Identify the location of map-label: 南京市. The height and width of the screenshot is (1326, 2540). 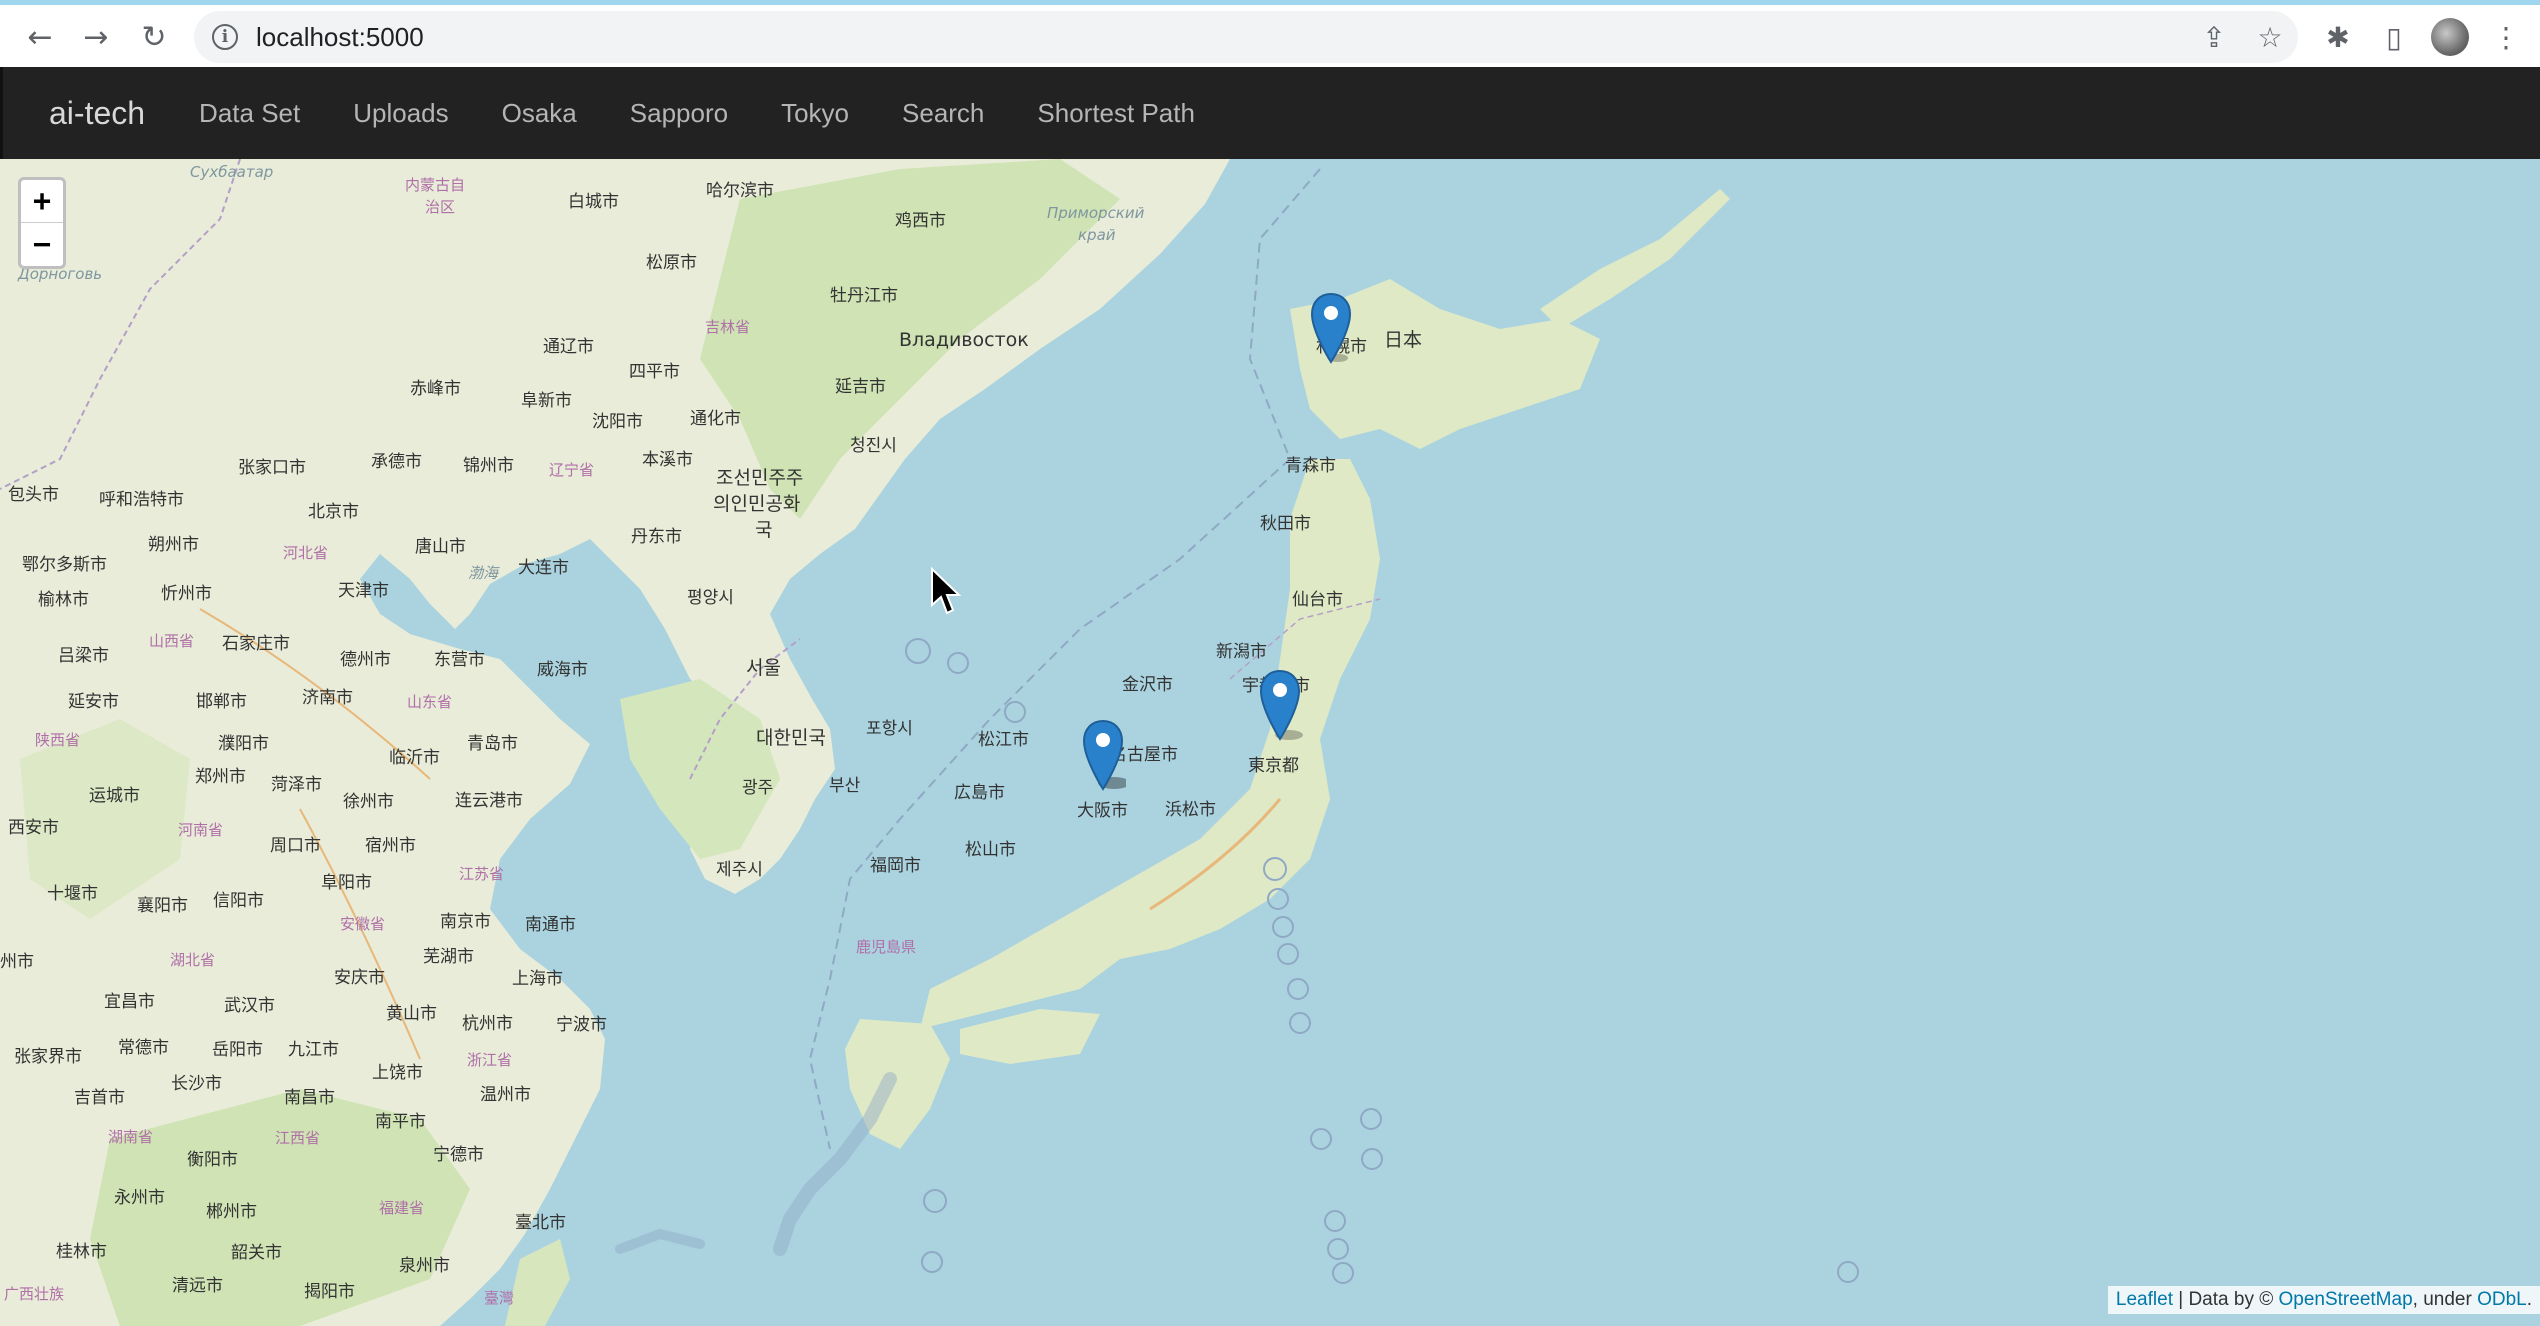
(465, 922).